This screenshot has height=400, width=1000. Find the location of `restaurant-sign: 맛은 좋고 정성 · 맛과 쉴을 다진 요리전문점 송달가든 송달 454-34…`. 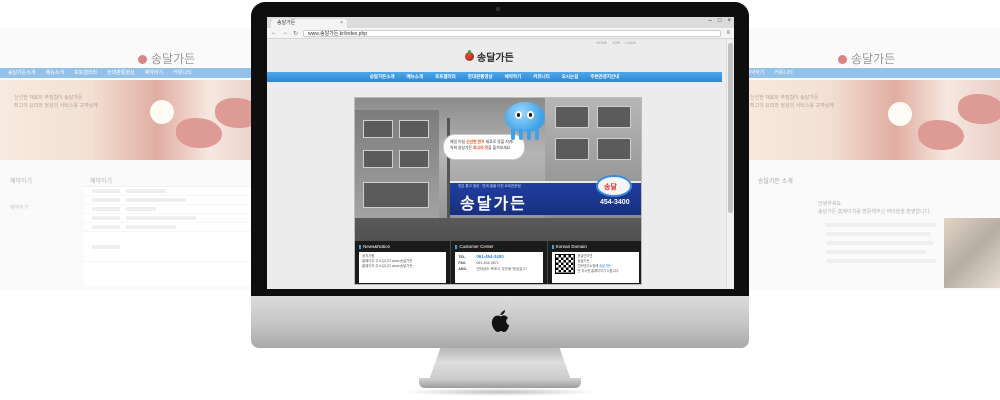

restaurant-sign: 맛은 좋고 정성 · 맛과 쉴을 다진 요리전문점 송달가든 송달 454-34… is located at coordinates (545, 195).